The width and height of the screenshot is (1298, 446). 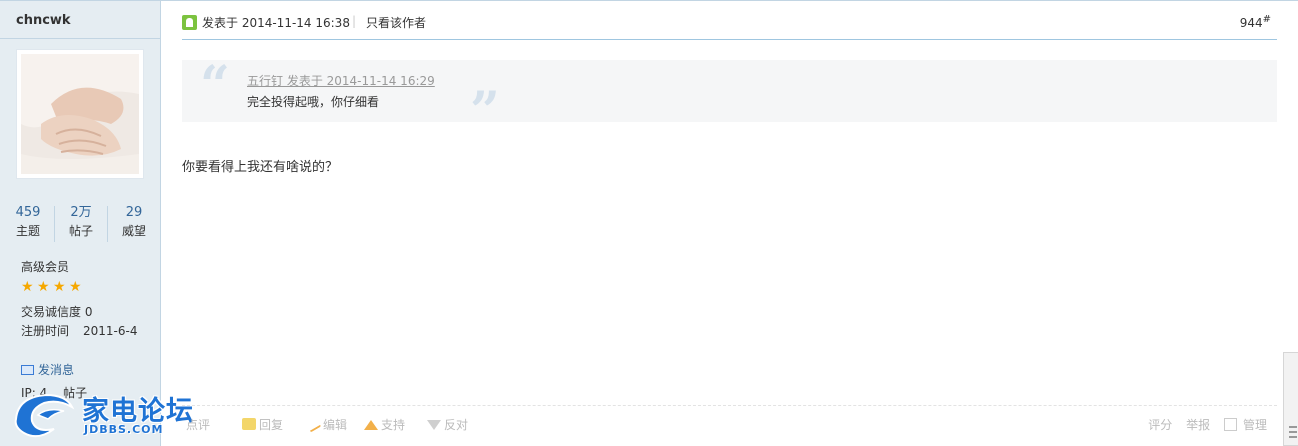 What do you see at coordinates (124, 429) in the screenshot?
I see `logo-domain: JDBBS.COM` at bounding box center [124, 429].